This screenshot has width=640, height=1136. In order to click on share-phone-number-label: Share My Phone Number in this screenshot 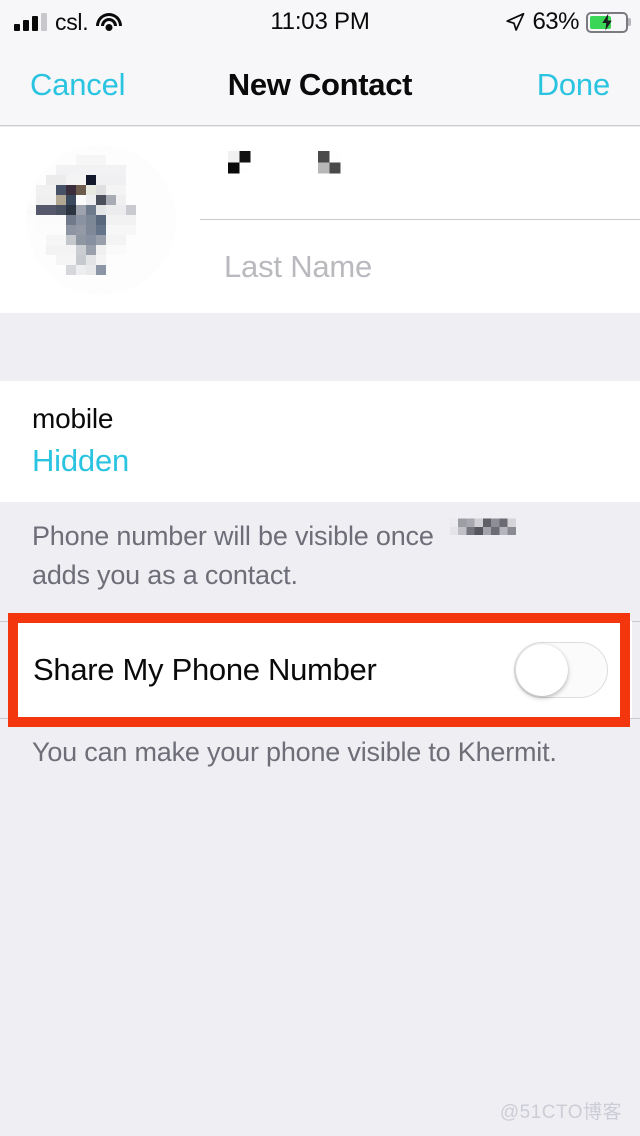, I will do `click(205, 669)`.